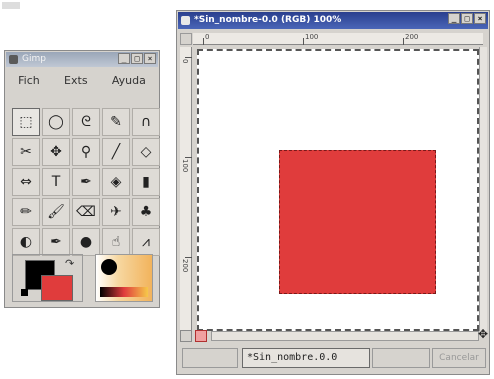 This screenshot has height=379, width=494. I want to click on bucket-fill-icon: ◈, so click(116, 182).